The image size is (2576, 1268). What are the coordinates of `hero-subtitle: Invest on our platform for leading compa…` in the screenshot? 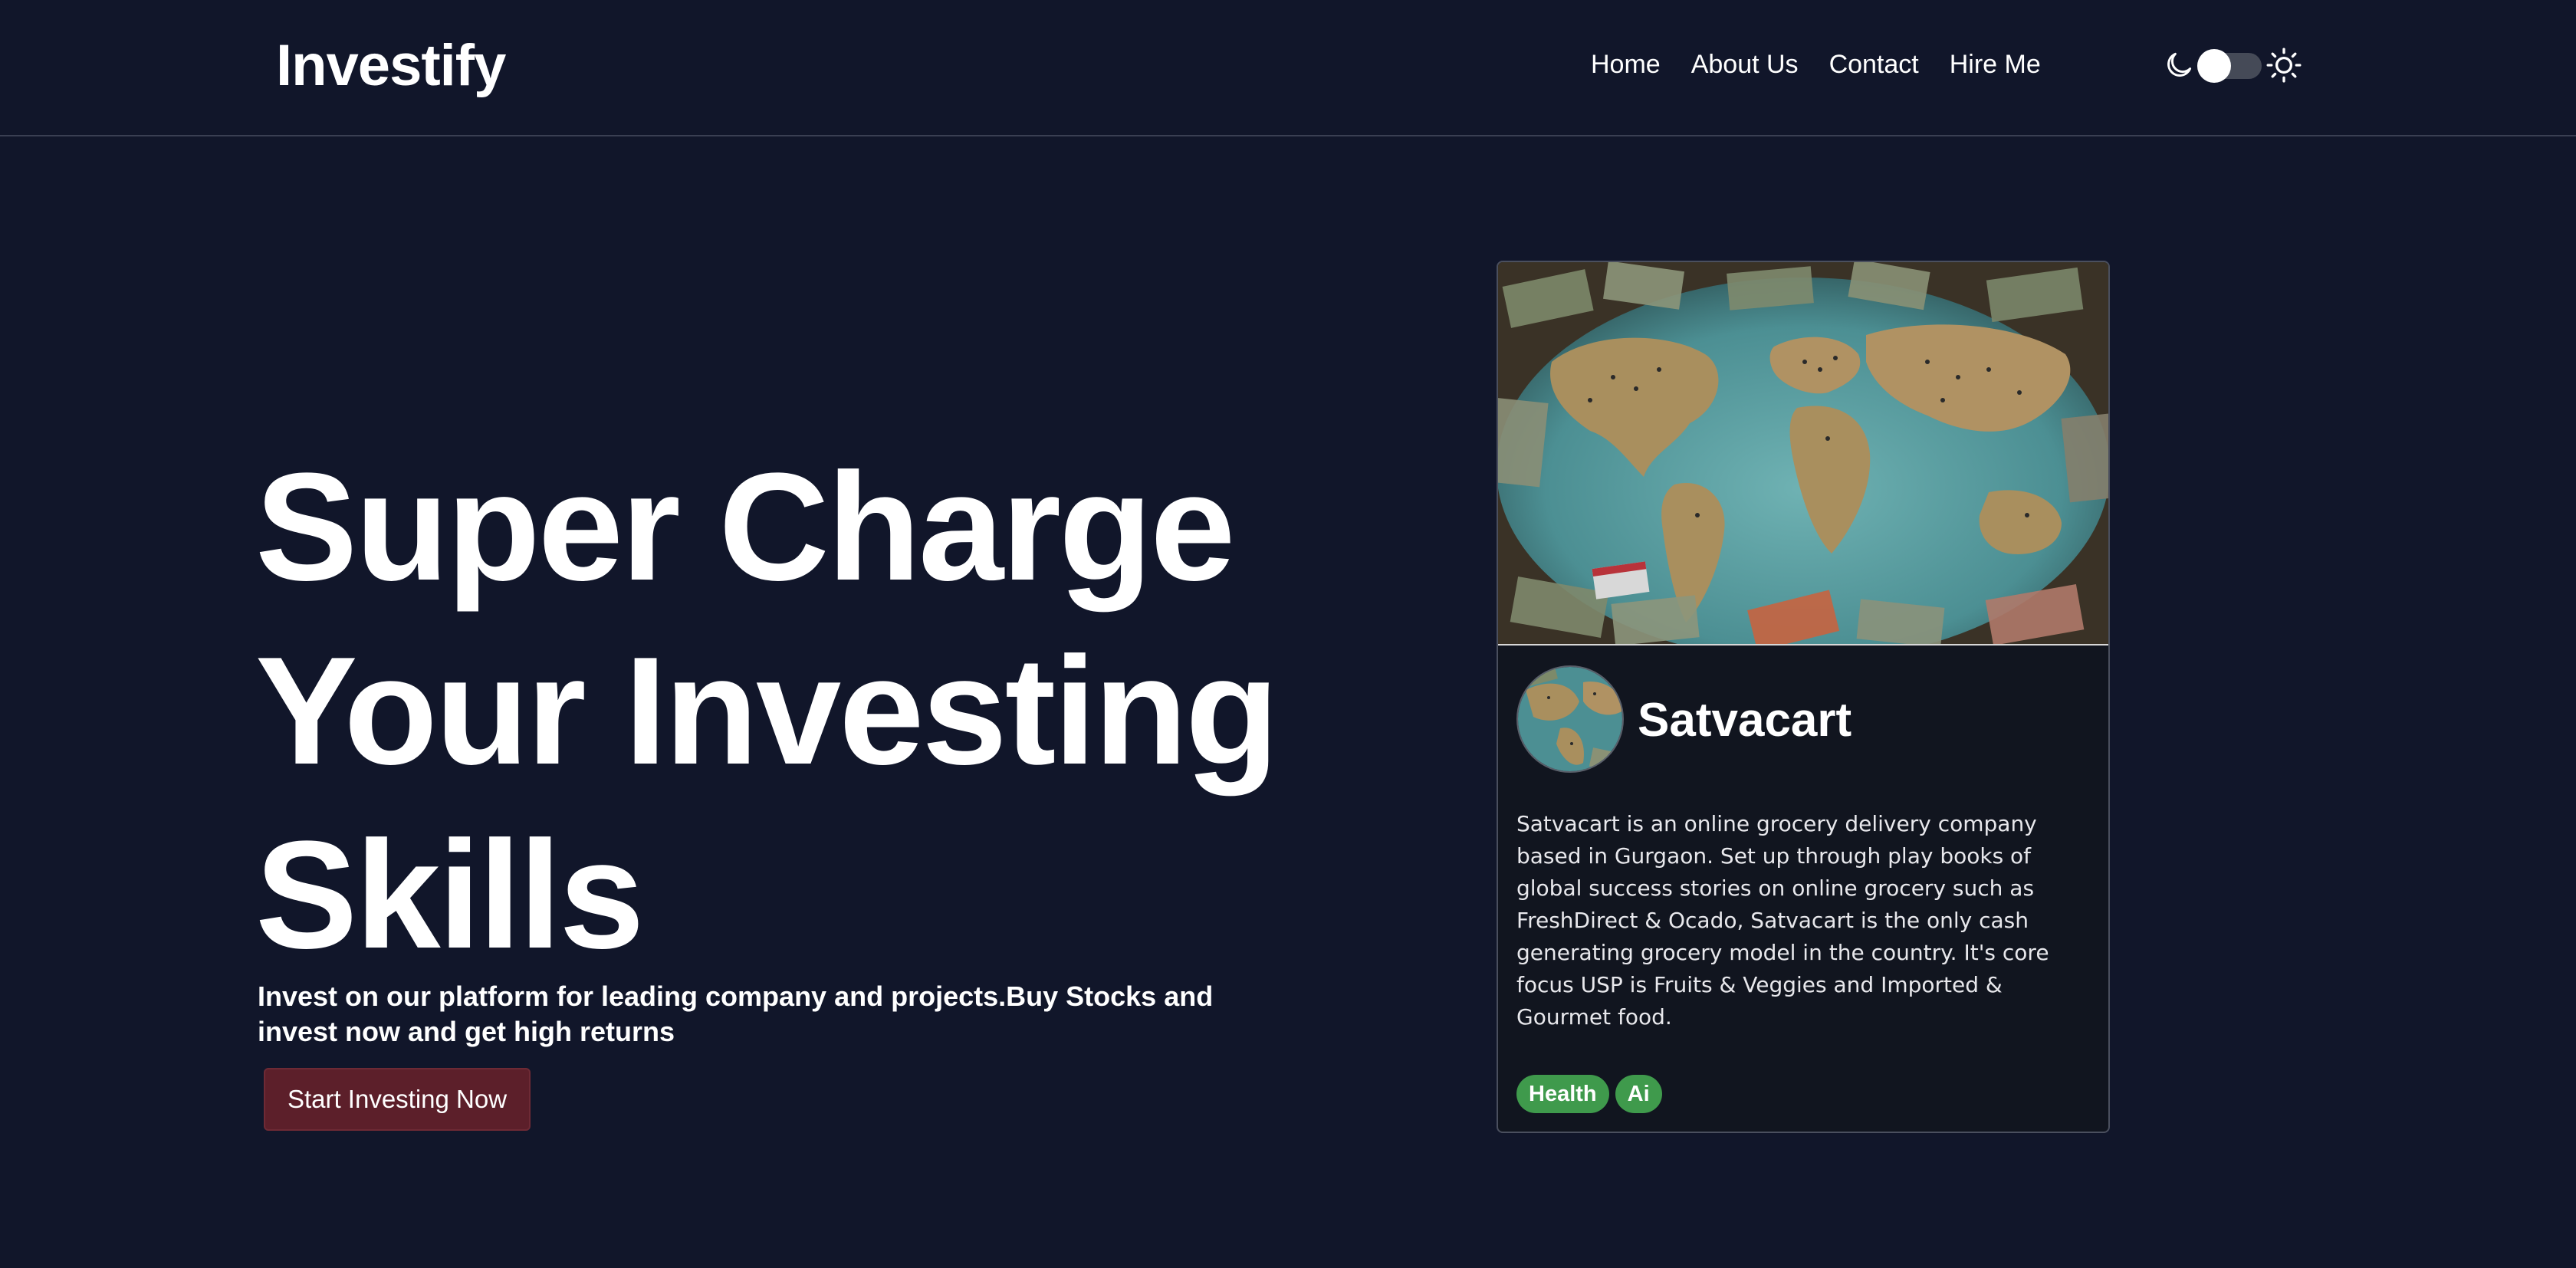 It's located at (736, 1014).